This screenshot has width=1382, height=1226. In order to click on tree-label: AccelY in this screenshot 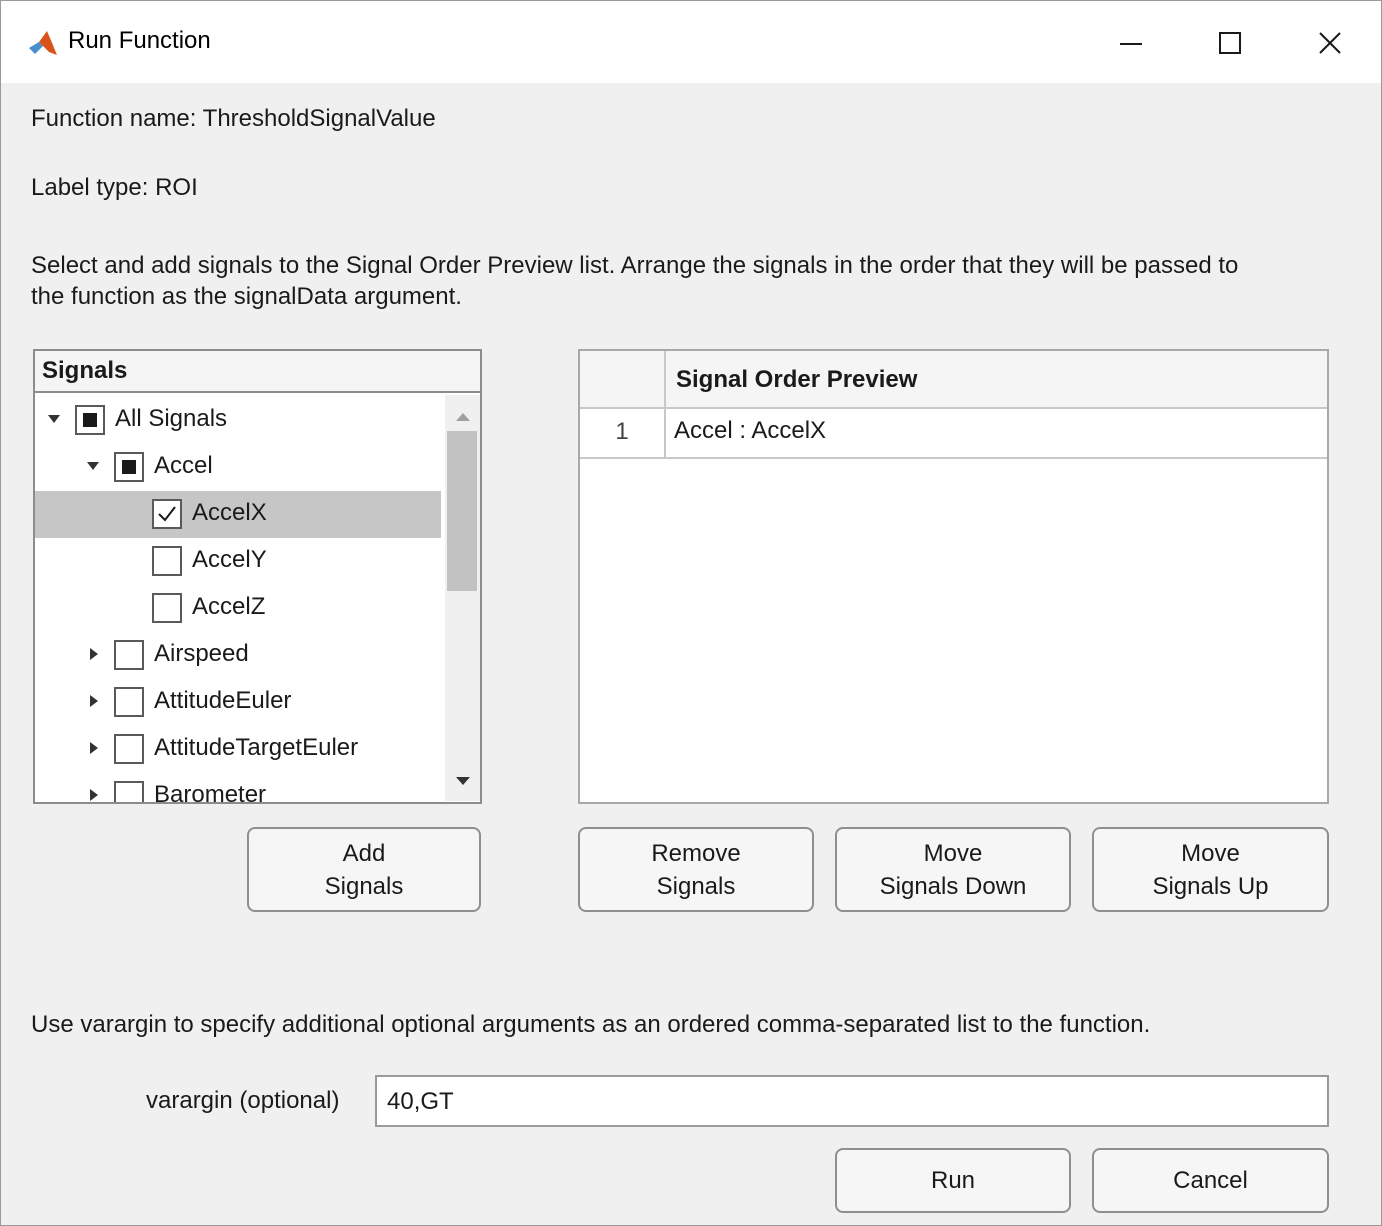, I will do `click(229, 559)`.